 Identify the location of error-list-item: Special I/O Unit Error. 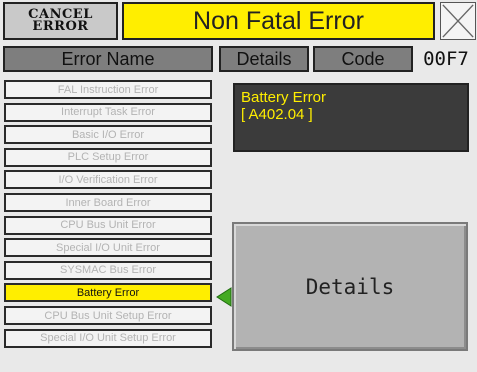
(108, 248).